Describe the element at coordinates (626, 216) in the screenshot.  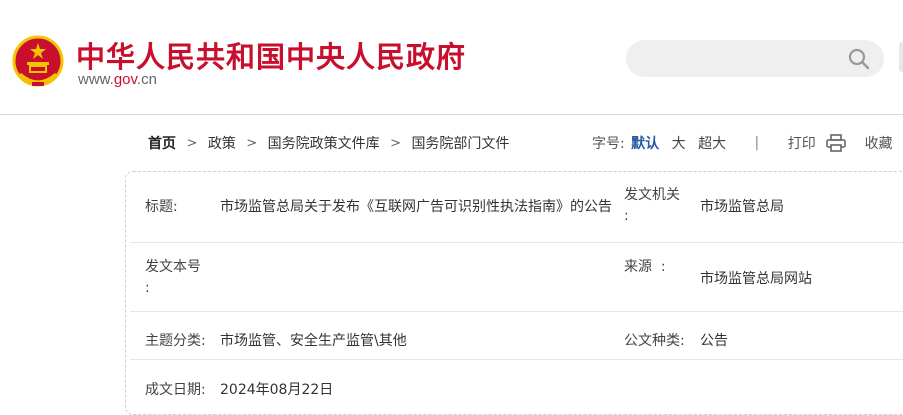
I see `issuer-label-line-2: :` at that location.